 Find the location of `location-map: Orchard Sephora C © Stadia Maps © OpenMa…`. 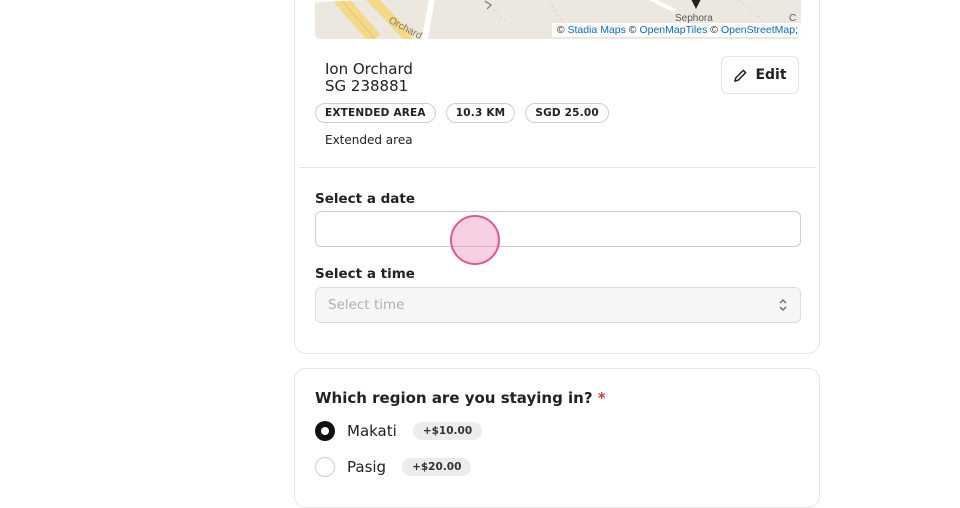

location-map: Orchard Sephora C © Stadia Maps © OpenMa… is located at coordinates (558, 19).